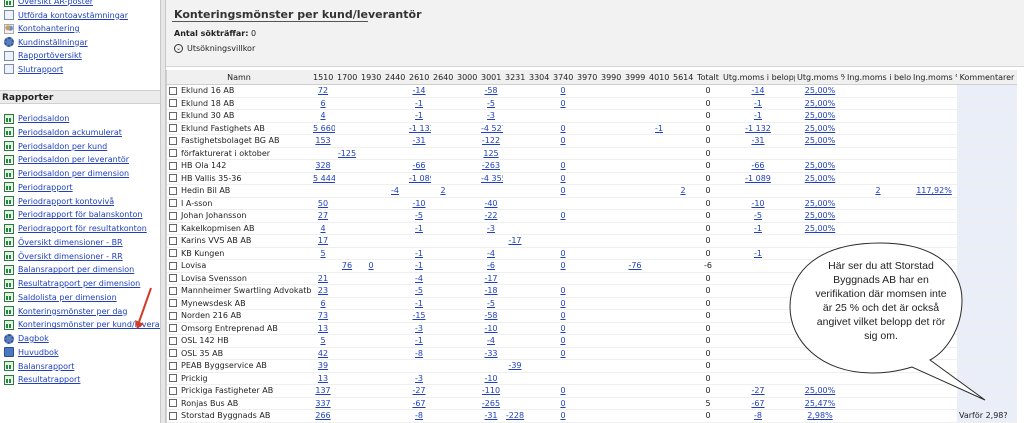 This screenshot has width=1024, height=423. Describe the element at coordinates (323, 215) in the screenshot. I see `account-amount-link: 27` at that location.